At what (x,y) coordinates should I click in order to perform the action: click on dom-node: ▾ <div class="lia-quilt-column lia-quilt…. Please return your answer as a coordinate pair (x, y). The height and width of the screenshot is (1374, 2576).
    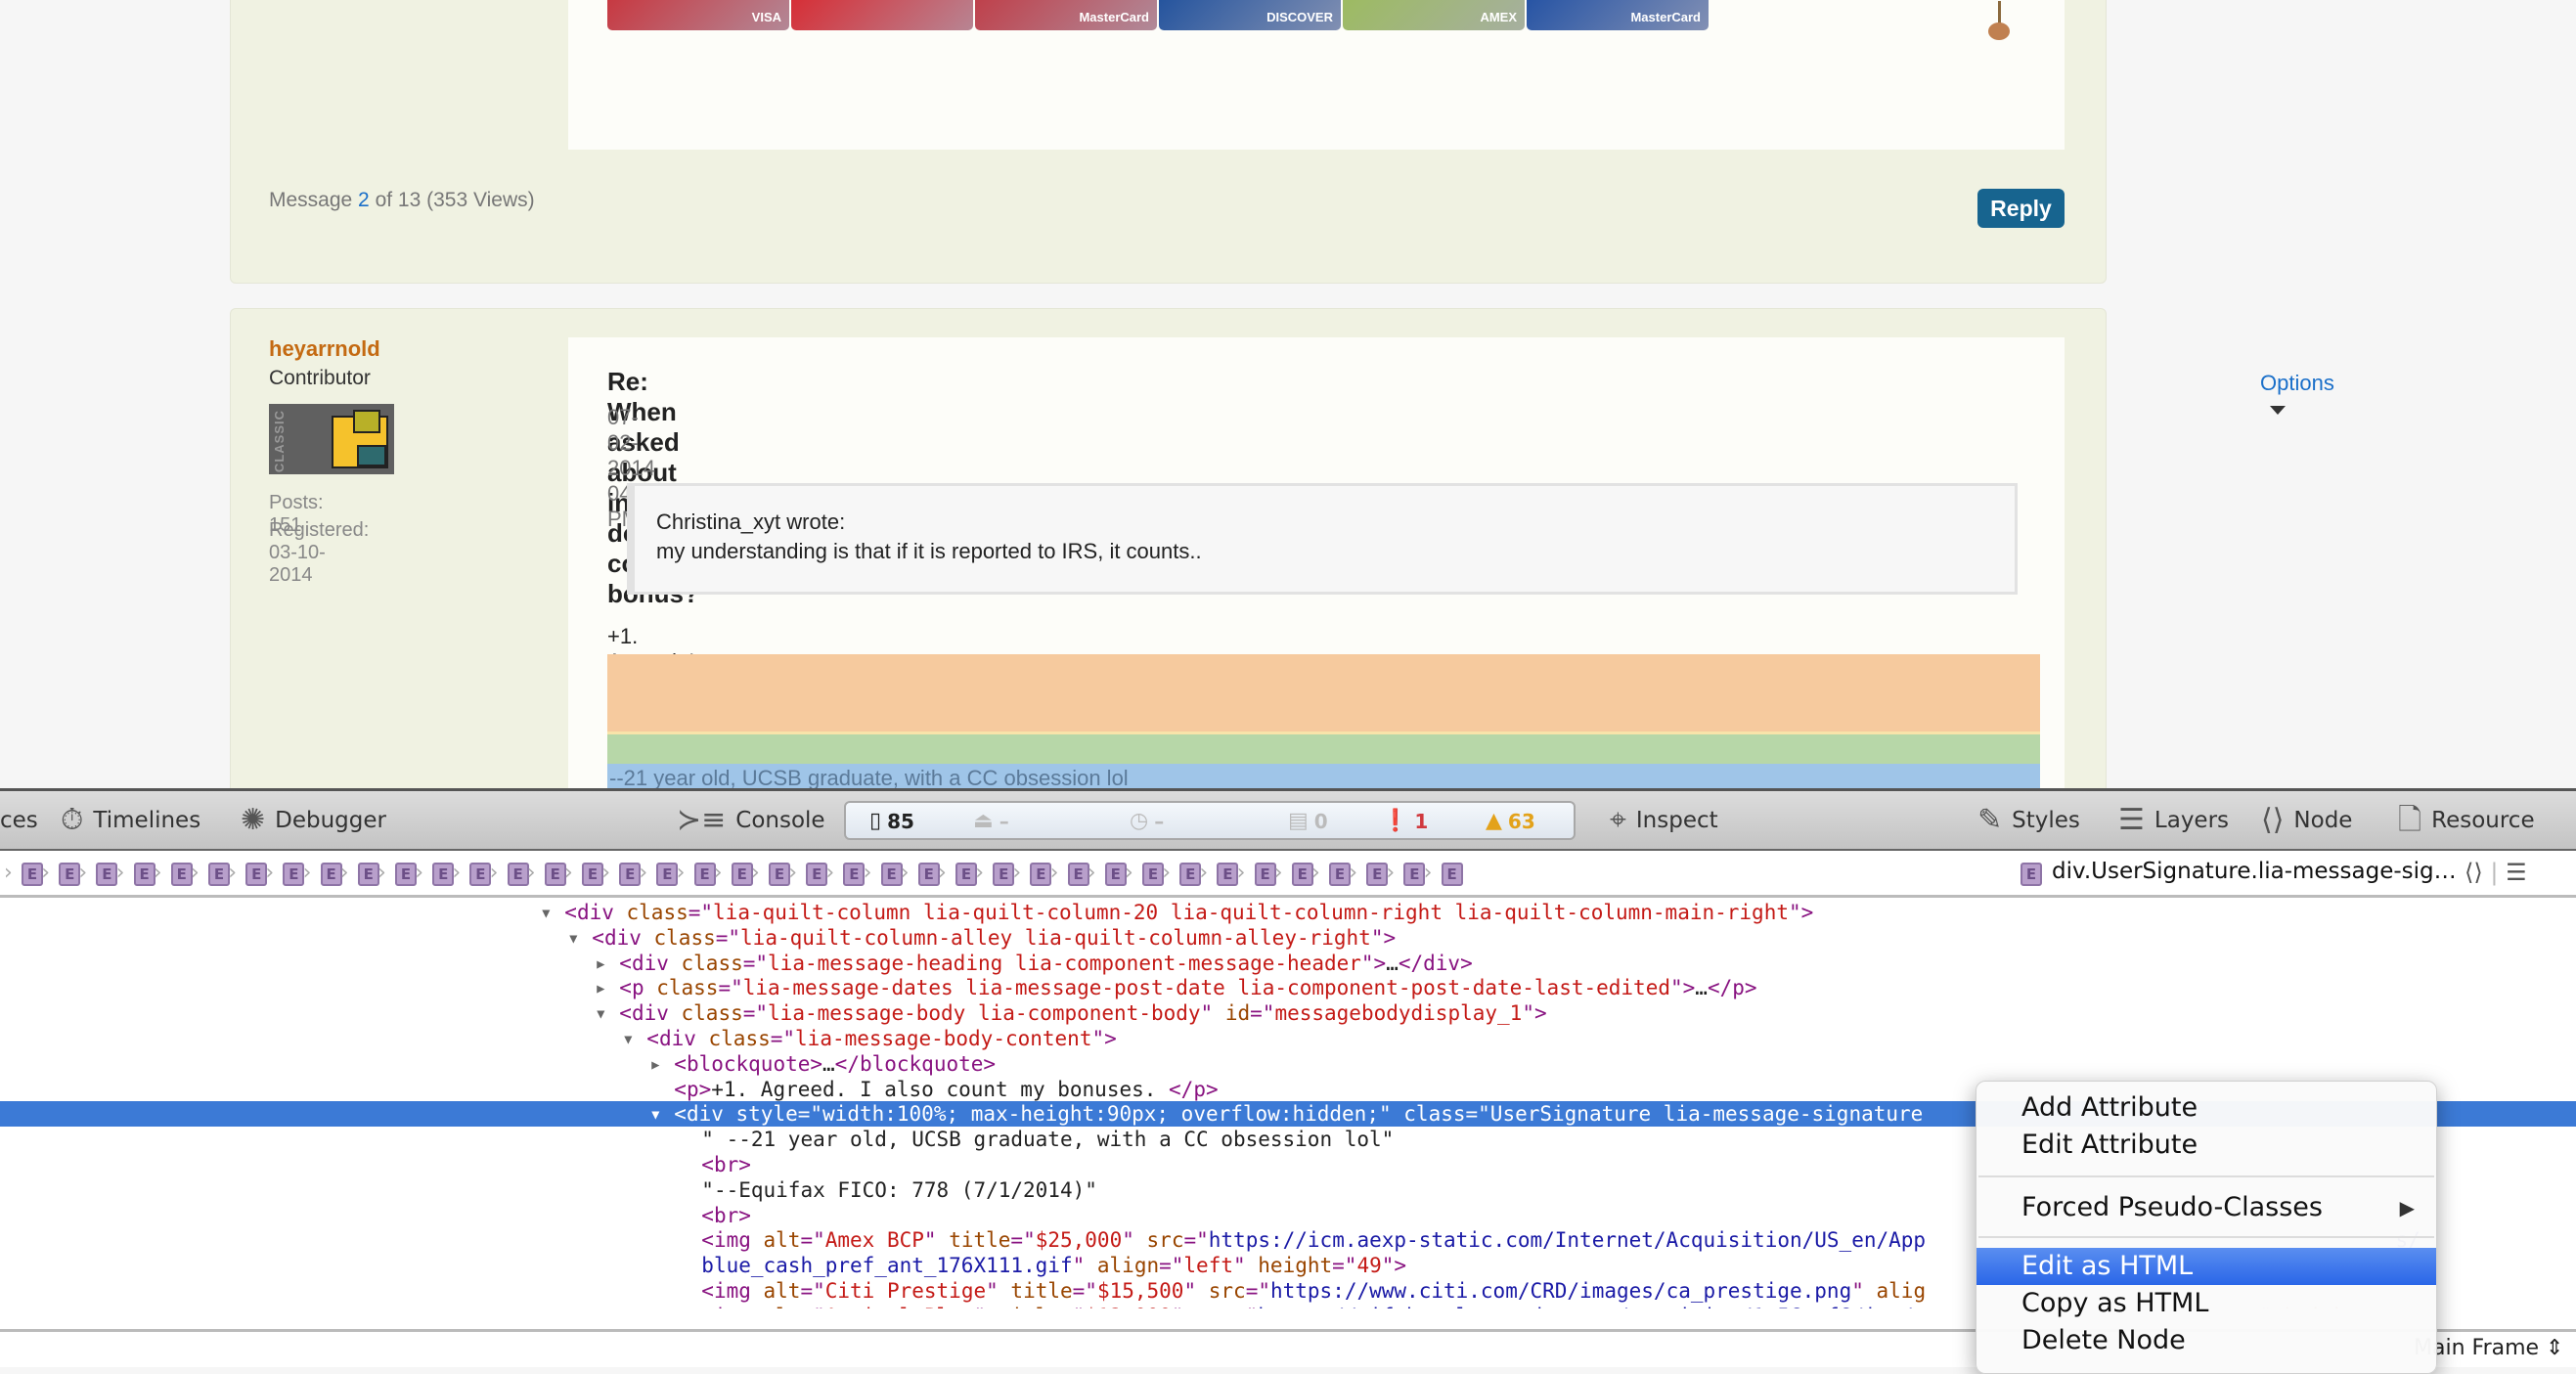
    Looking at the image, I should click on (1288, 913).